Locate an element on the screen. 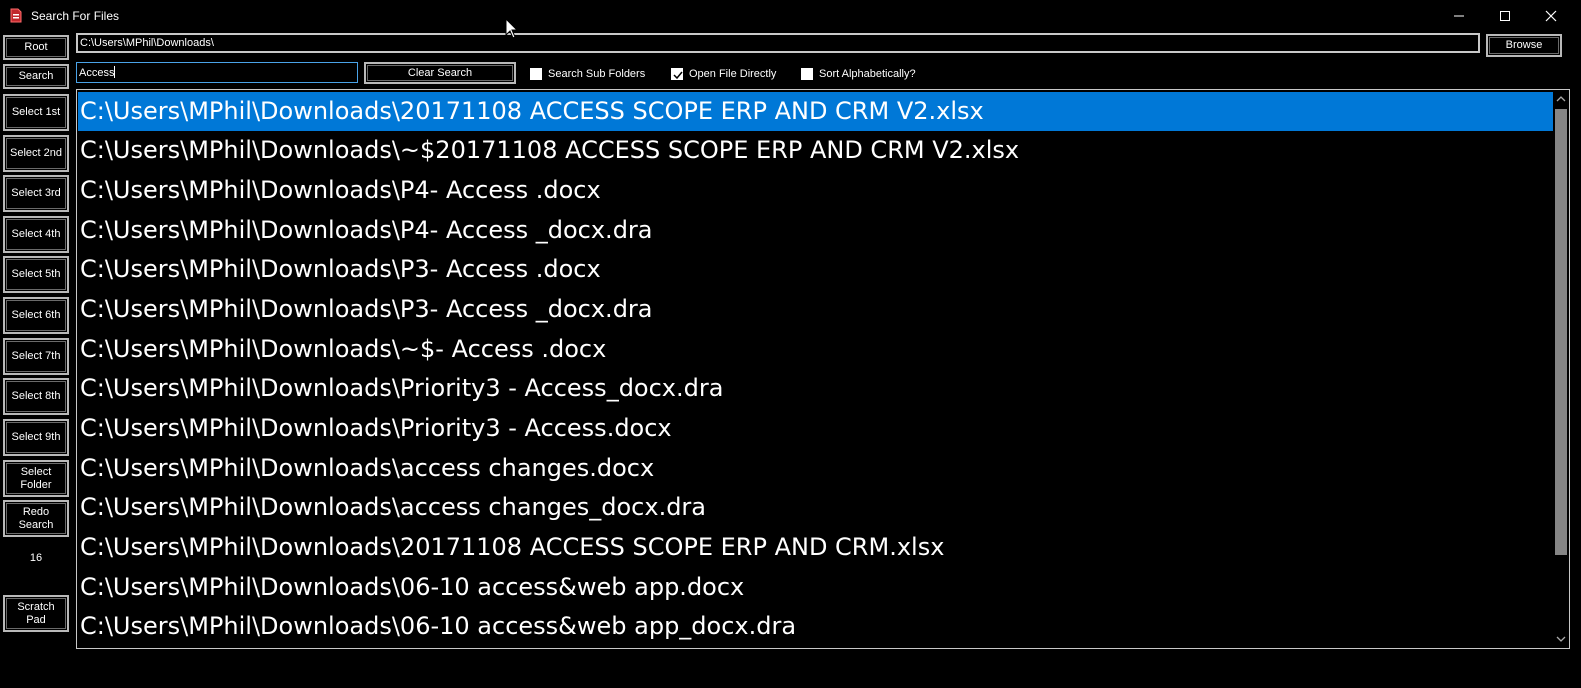 This screenshot has width=1581, height=688. title-bar: Search For Files is located at coordinates (790, 16).